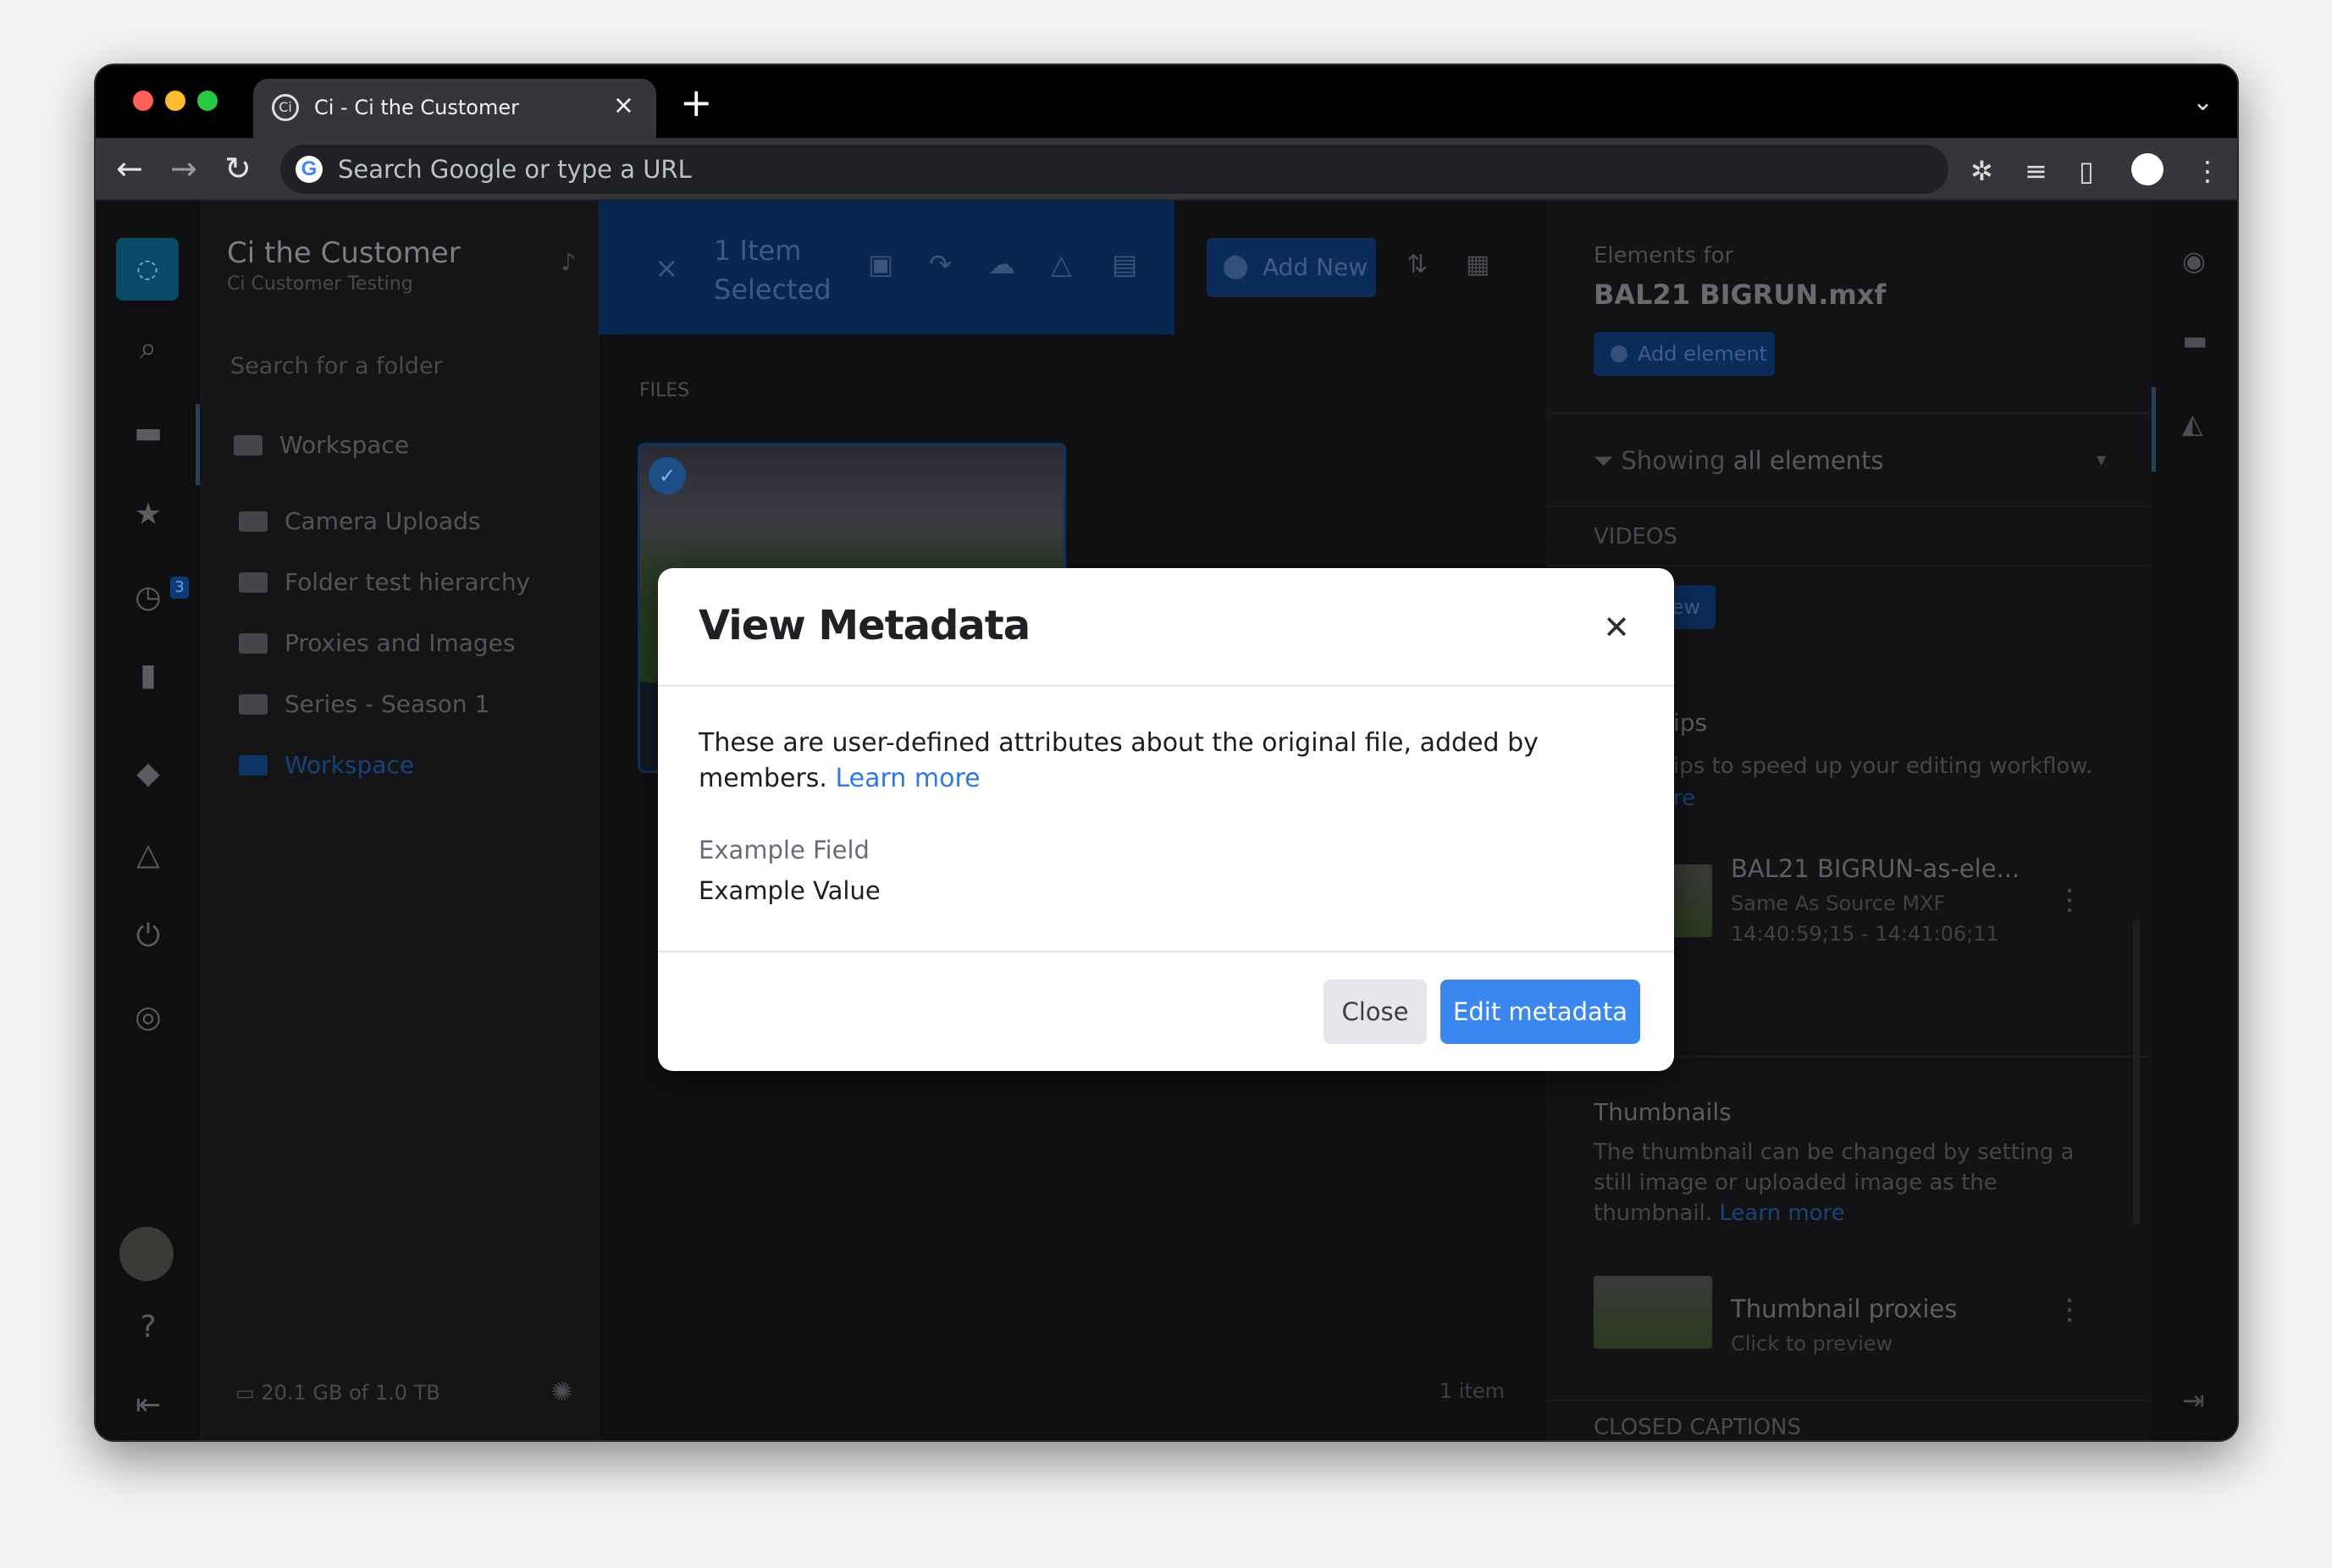 The image size is (2332, 1568). What do you see at coordinates (1608, 460) in the screenshot?
I see `filter-icon: ⏷` at bounding box center [1608, 460].